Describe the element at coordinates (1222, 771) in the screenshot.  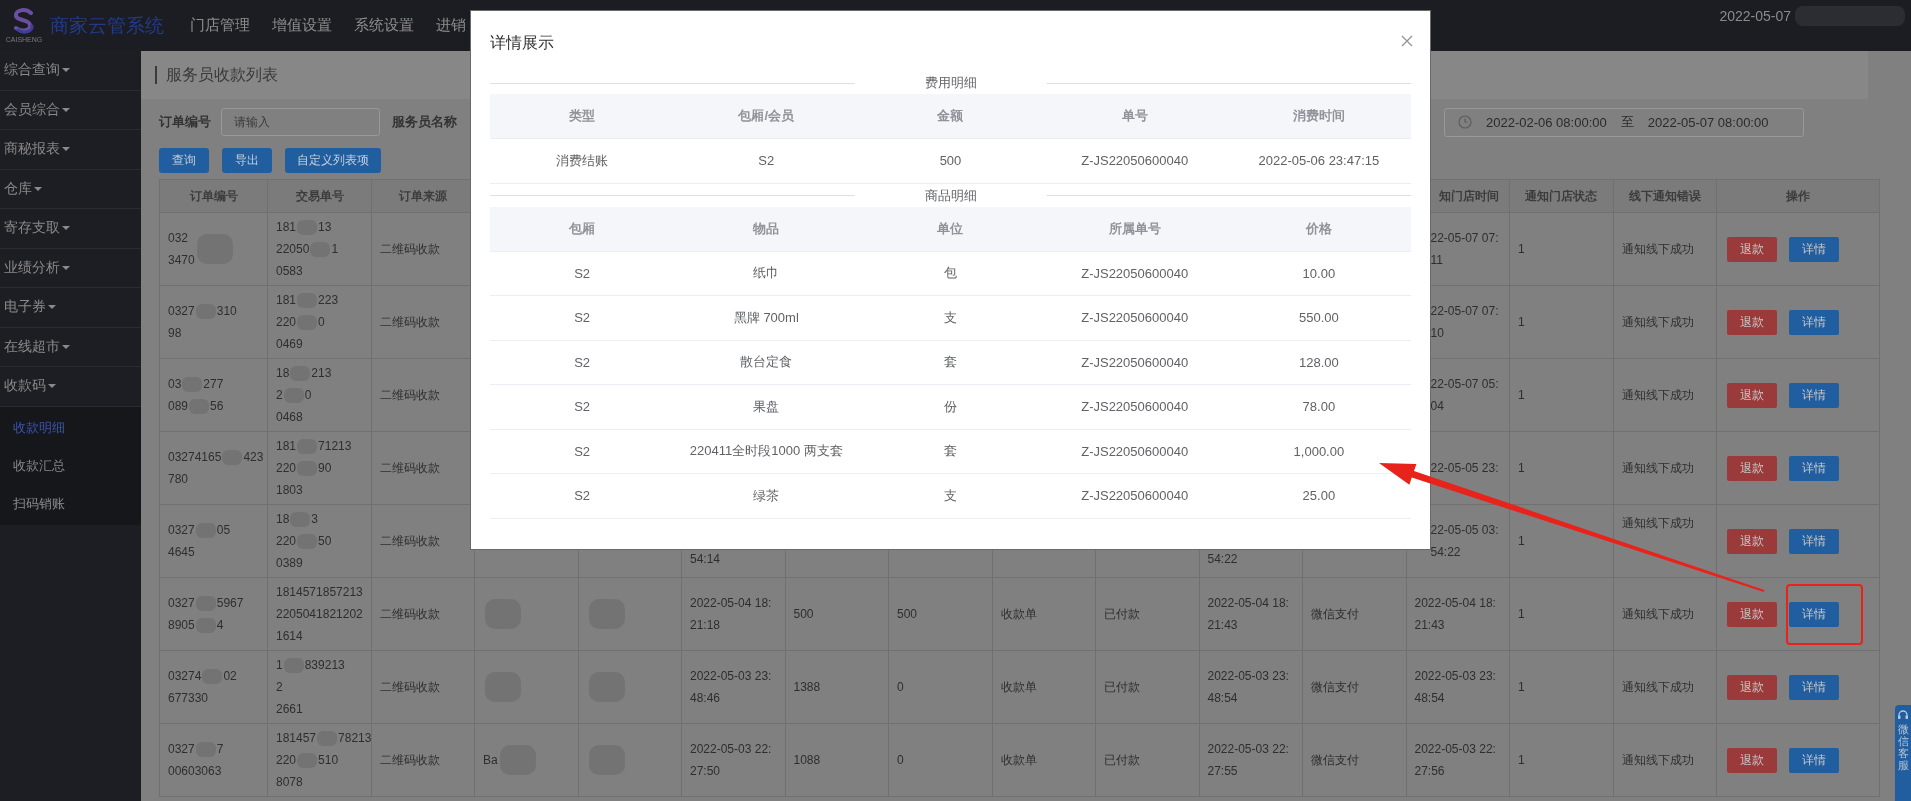
I see `cell-text: 27:55` at that location.